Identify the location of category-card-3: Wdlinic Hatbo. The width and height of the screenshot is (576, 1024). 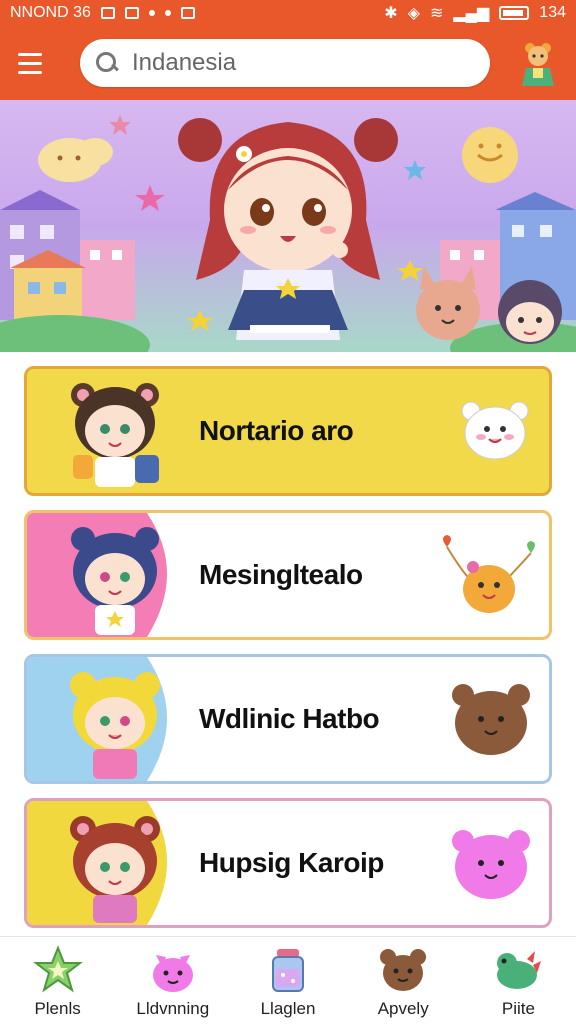
(288, 719).